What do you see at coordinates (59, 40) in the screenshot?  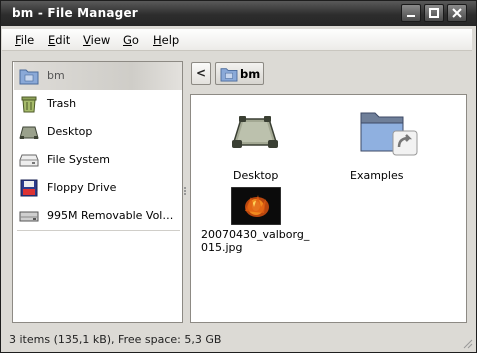 I see `menu-edit: Edit` at bounding box center [59, 40].